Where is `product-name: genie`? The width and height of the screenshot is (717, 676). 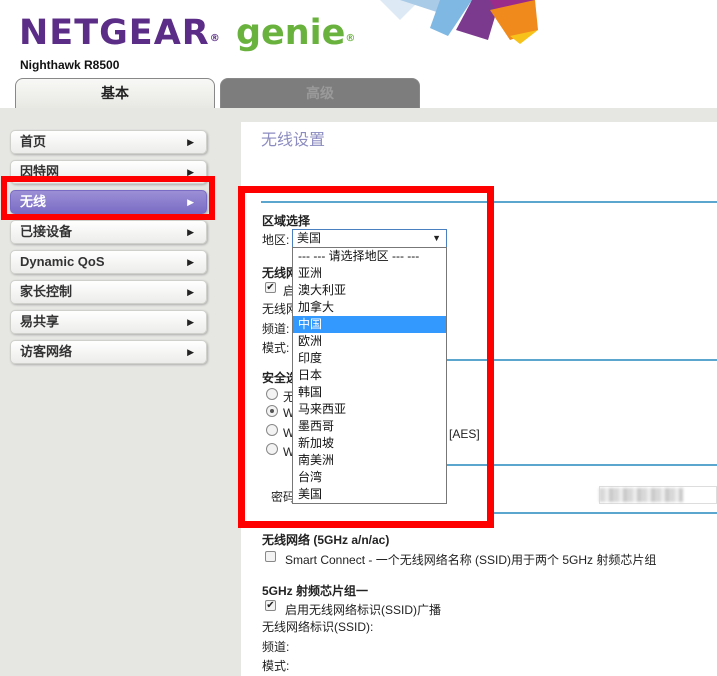 product-name: genie is located at coordinates (290, 33).